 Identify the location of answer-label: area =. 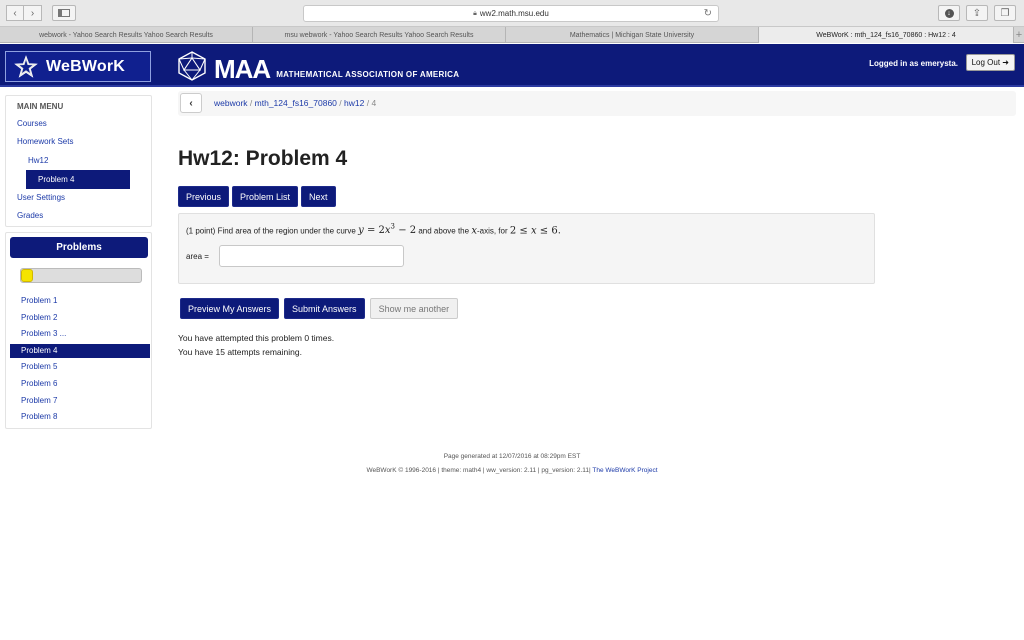
(197, 256).